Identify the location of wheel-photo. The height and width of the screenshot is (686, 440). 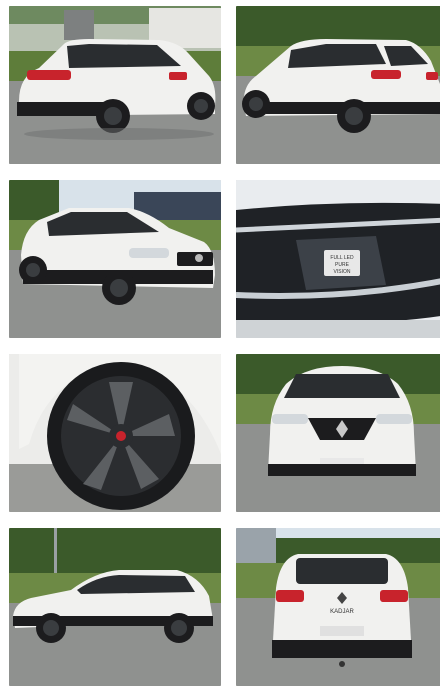
(115, 433).